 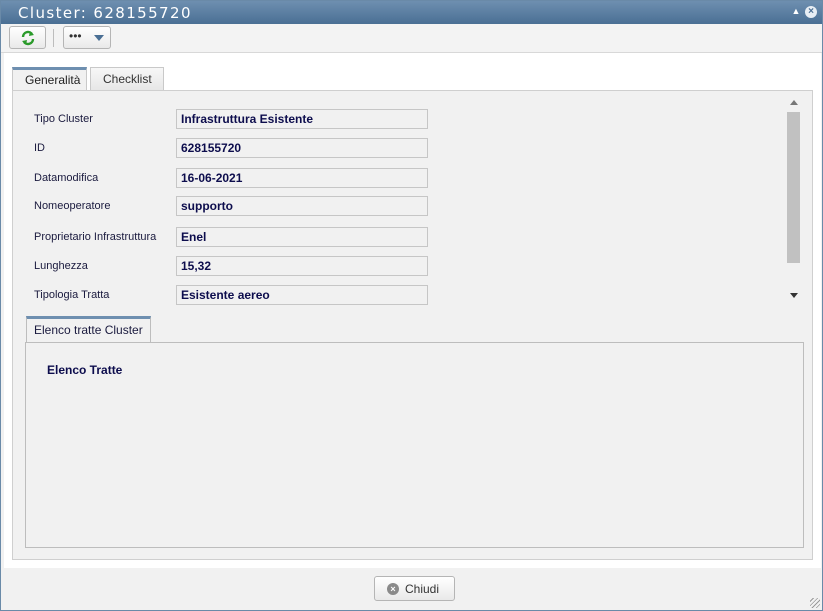 I want to click on field-label: Proprietario Infrastruttura, so click(x=95, y=237).